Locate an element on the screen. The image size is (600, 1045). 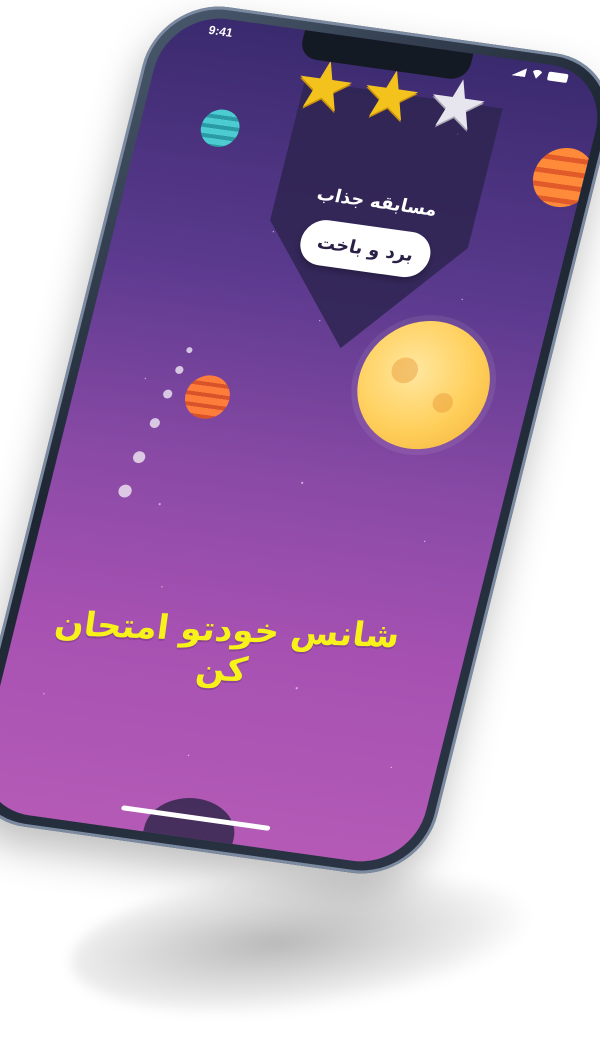
signal-icon is located at coordinates (519, 71).